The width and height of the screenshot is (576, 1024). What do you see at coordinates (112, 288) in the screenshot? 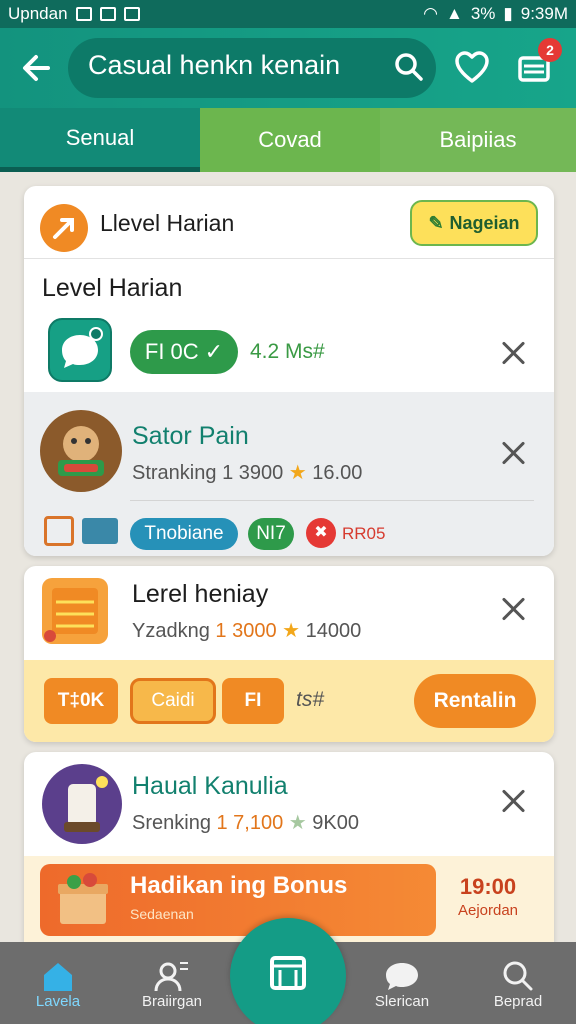
I see `section-title: Level Harian` at bounding box center [112, 288].